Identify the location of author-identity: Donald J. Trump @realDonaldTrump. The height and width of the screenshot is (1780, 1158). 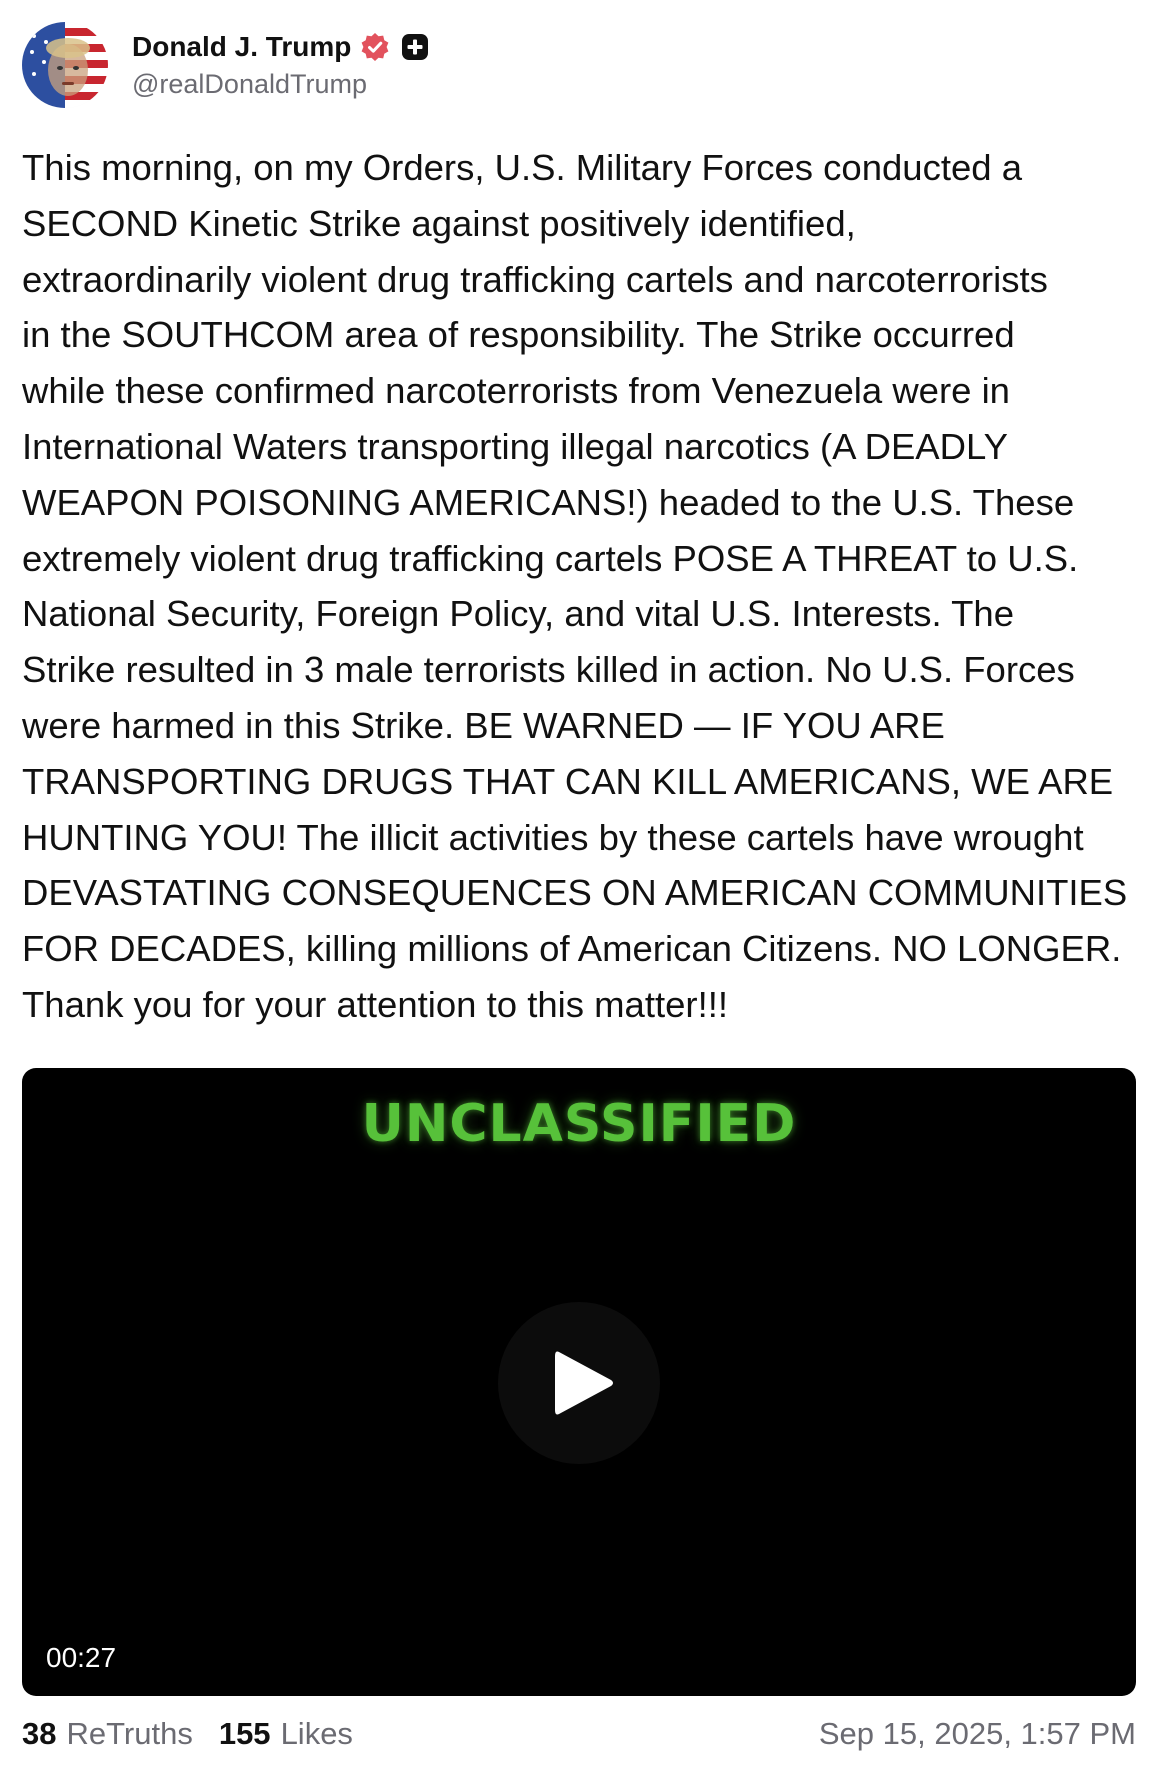
(281, 65).